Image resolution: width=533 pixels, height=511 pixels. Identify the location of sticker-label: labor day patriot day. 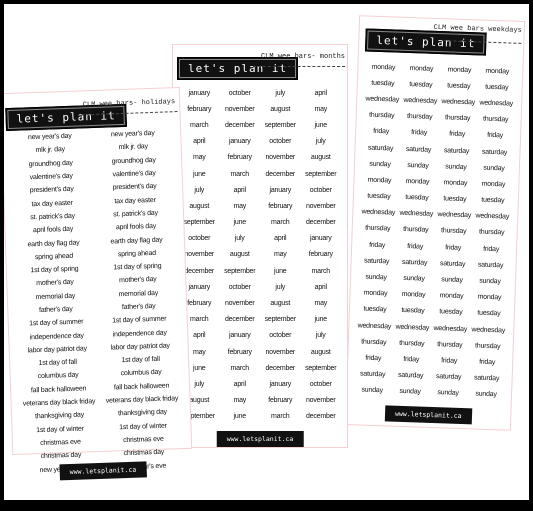
(140, 347).